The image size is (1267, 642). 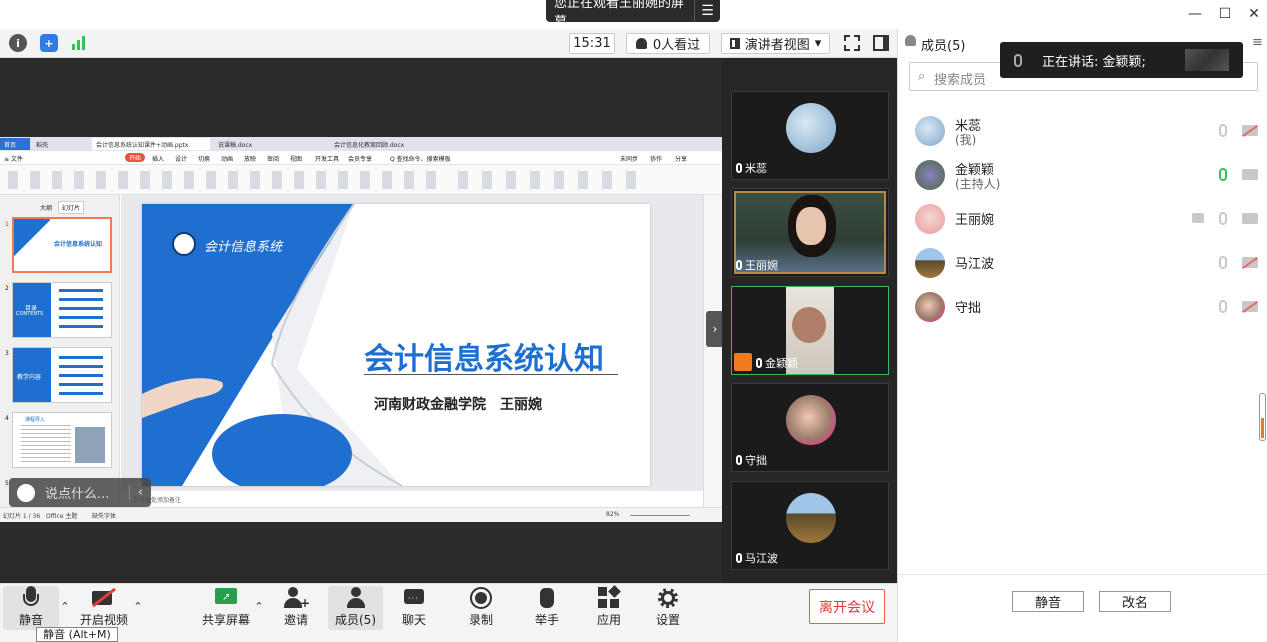 I want to click on wps-menu-transition: 切换, so click(x=204, y=158).